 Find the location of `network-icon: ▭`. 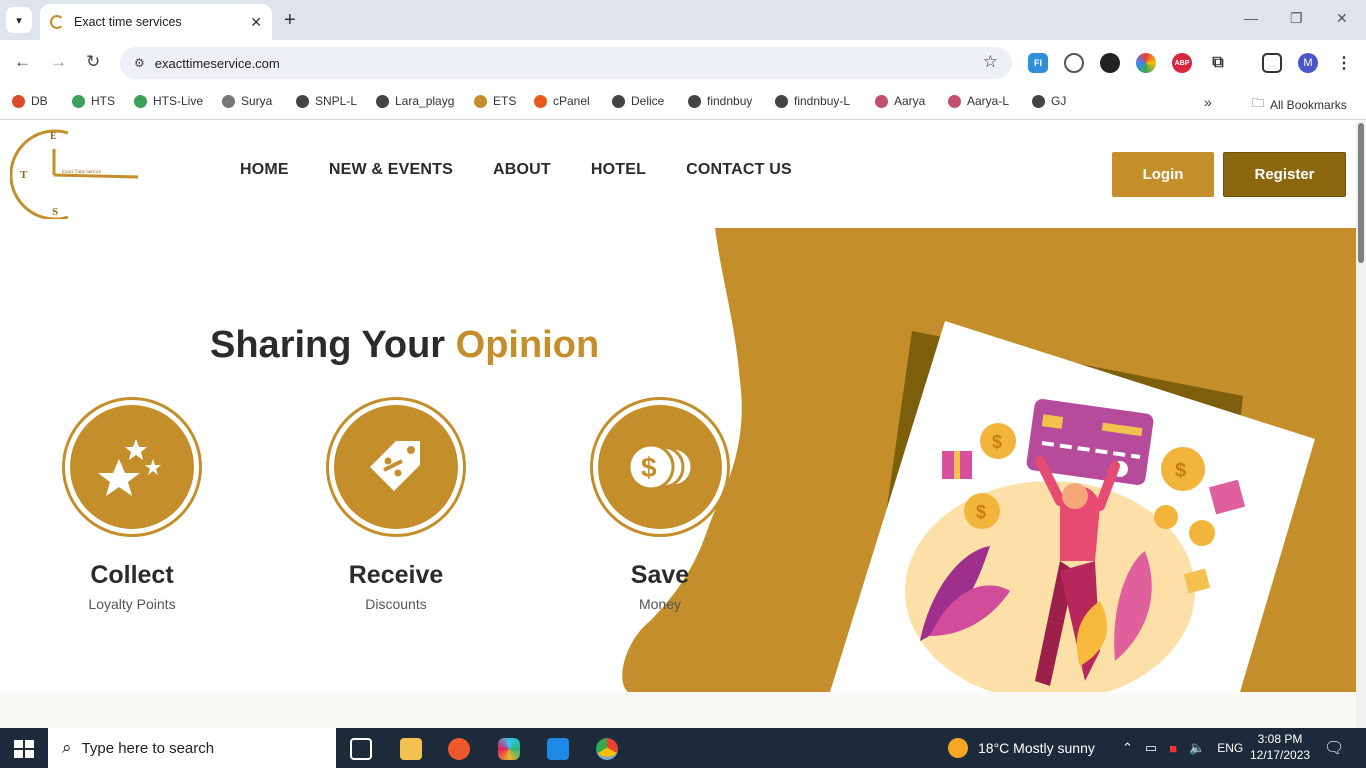

network-icon: ▭ is located at coordinates (1151, 748).